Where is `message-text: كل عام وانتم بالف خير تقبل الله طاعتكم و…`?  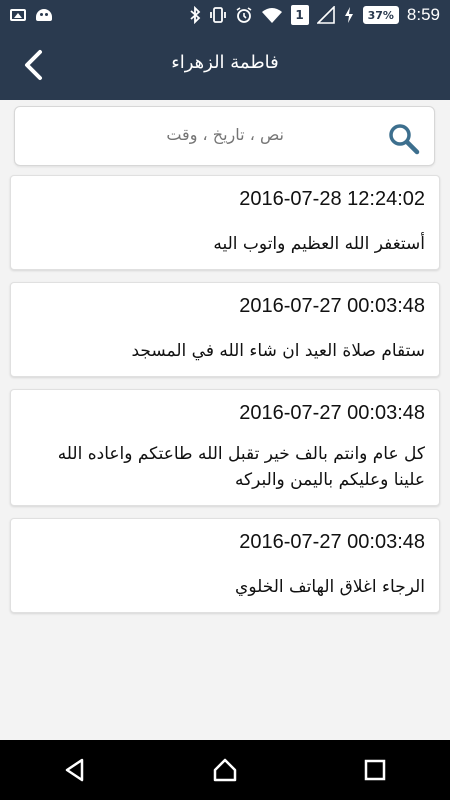
message-text: كل عام وانتم بالف خير تقبل الله طاعتكم و… is located at coordinates (241, 467).